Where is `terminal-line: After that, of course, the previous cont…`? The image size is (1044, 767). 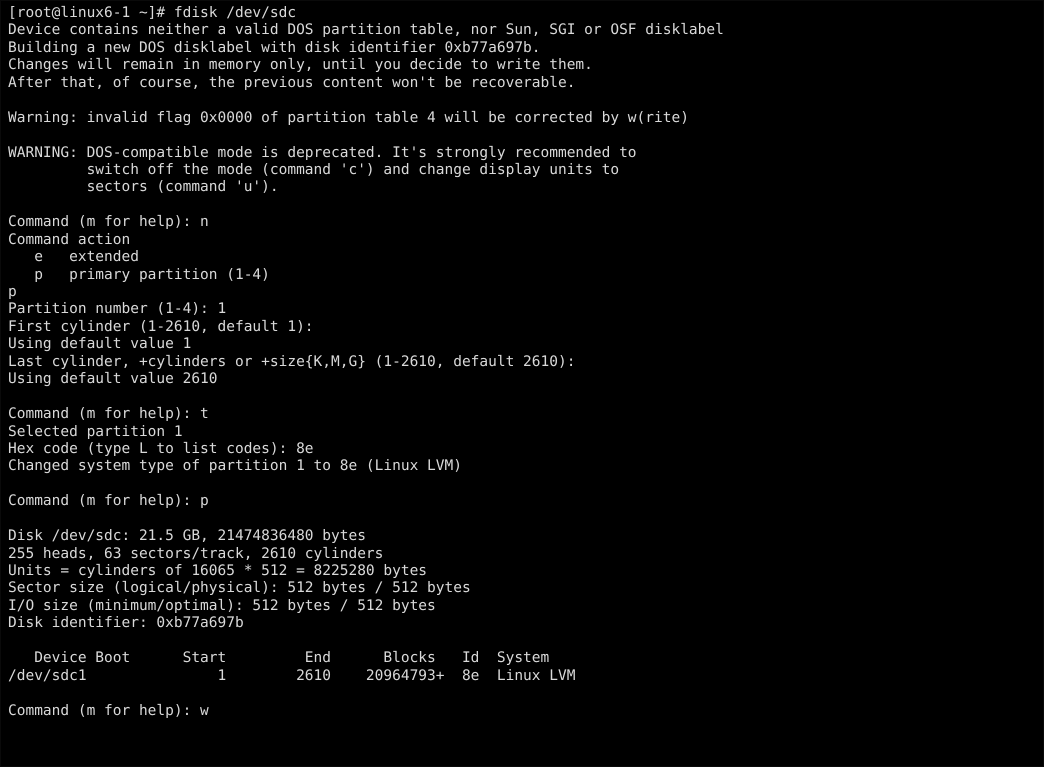
terminal-line: After that, of course, the previous cont… is located at coordinates (292, 82).